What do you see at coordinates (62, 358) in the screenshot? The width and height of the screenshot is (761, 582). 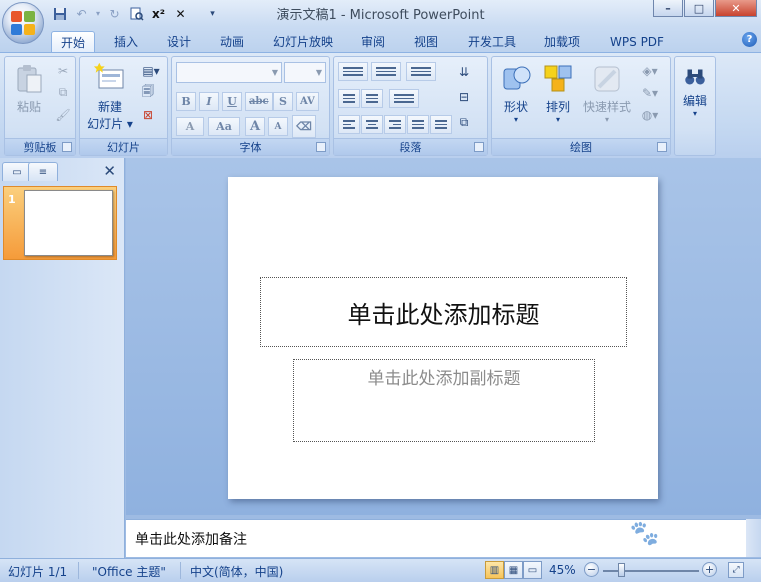 I see `slides-pane: ▭ ≡ ✕ 1` at bounding box center [62, 358].